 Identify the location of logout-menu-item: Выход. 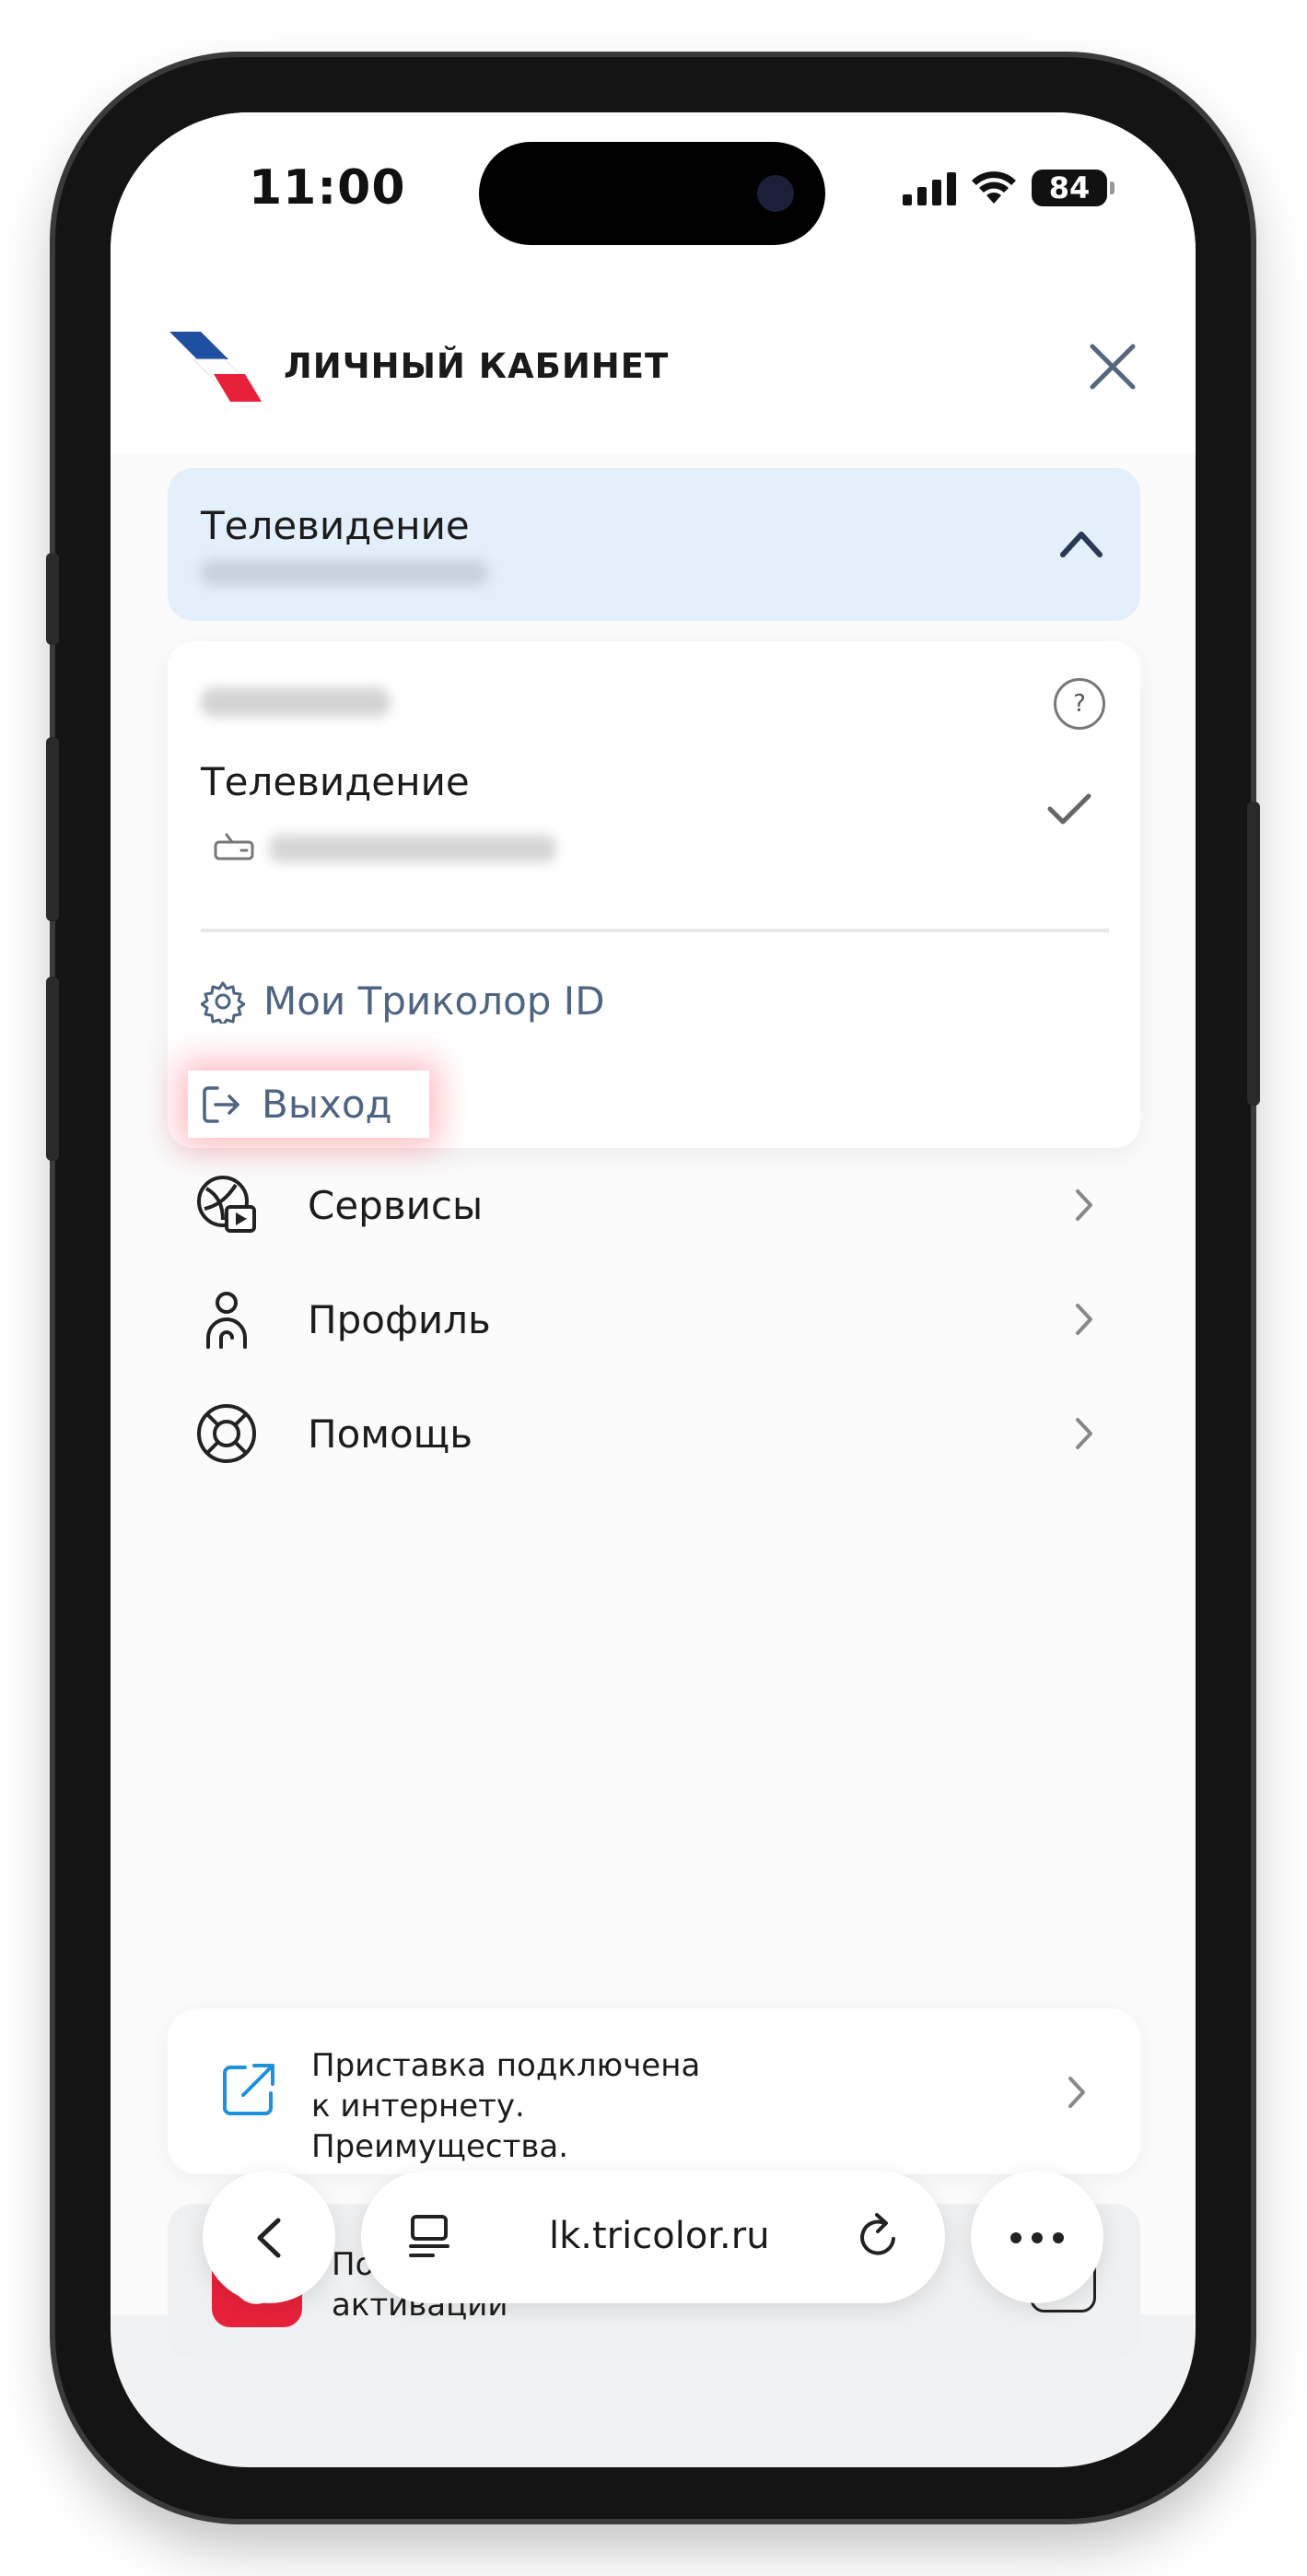
(309, 1104).